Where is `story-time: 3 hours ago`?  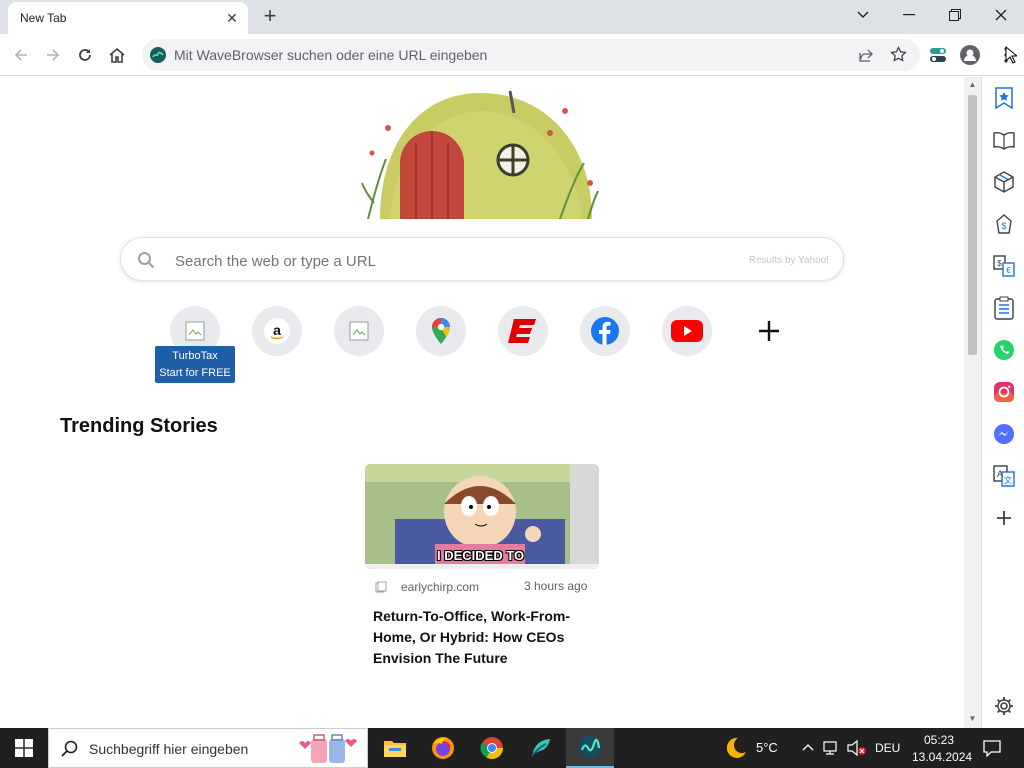
story-time: 3 hours ago is located at coordinates (556, 586).